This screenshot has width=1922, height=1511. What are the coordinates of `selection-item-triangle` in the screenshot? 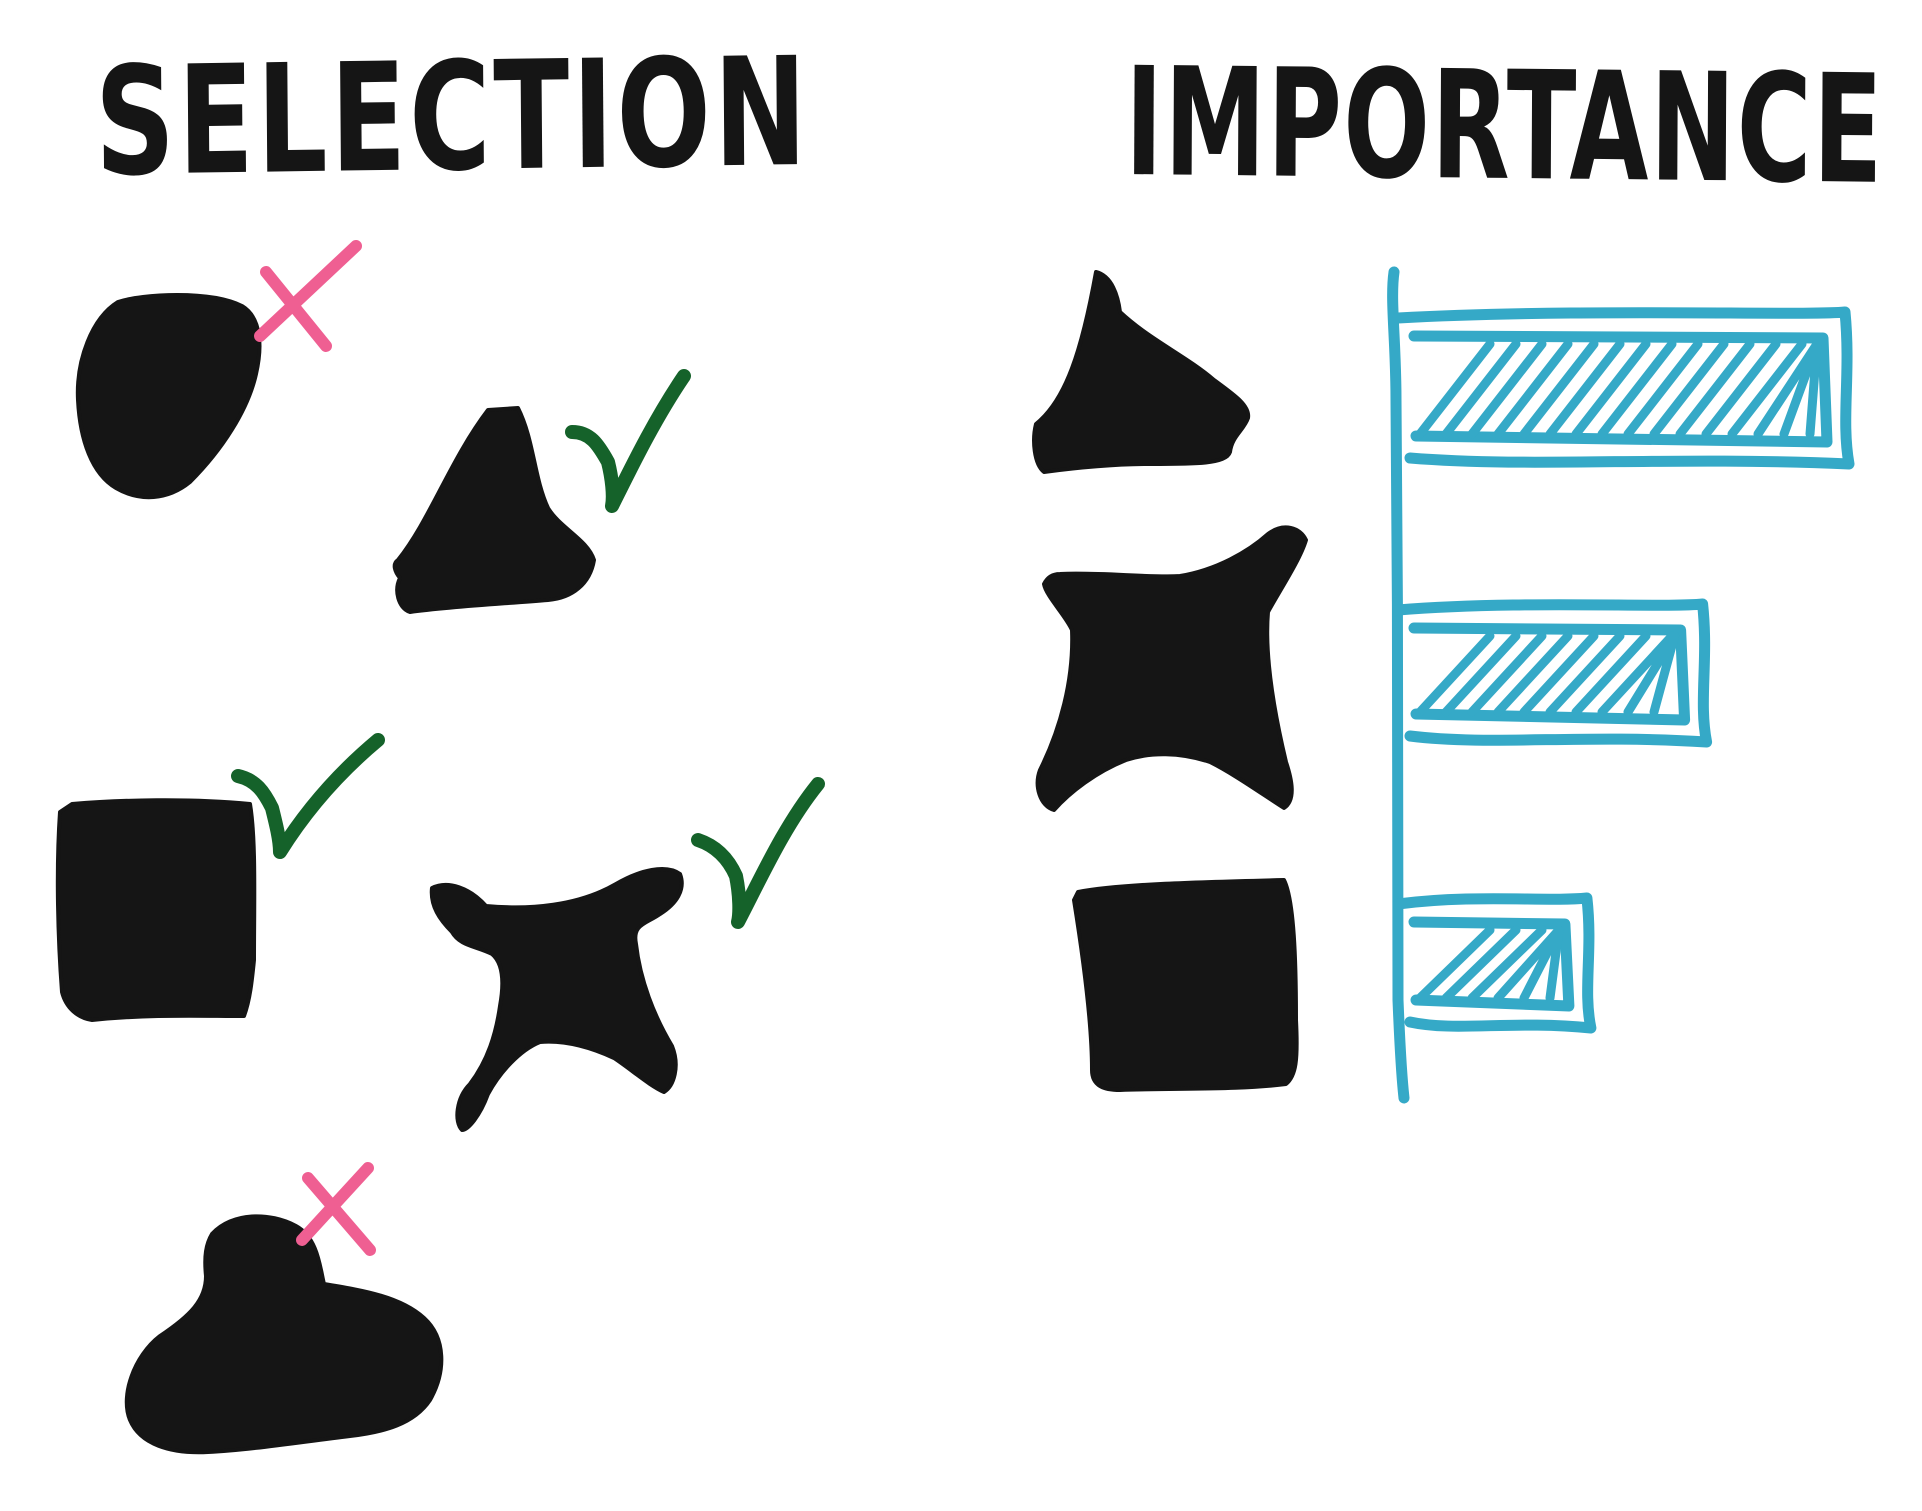 It's located at (541, 491).